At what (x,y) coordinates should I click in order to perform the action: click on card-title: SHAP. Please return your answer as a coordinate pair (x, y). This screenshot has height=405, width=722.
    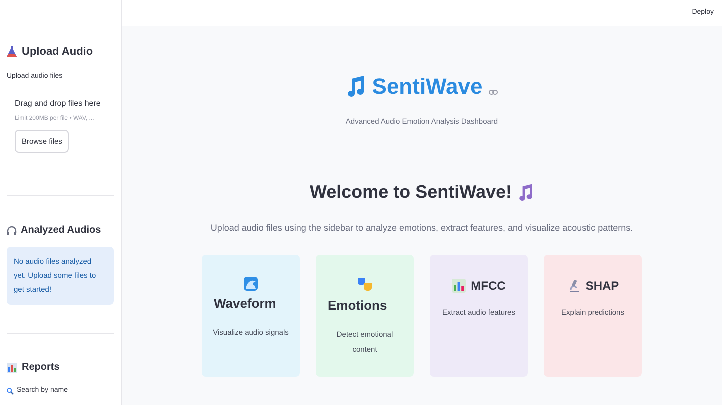
    Looking at the image, I should click on (603, 286).